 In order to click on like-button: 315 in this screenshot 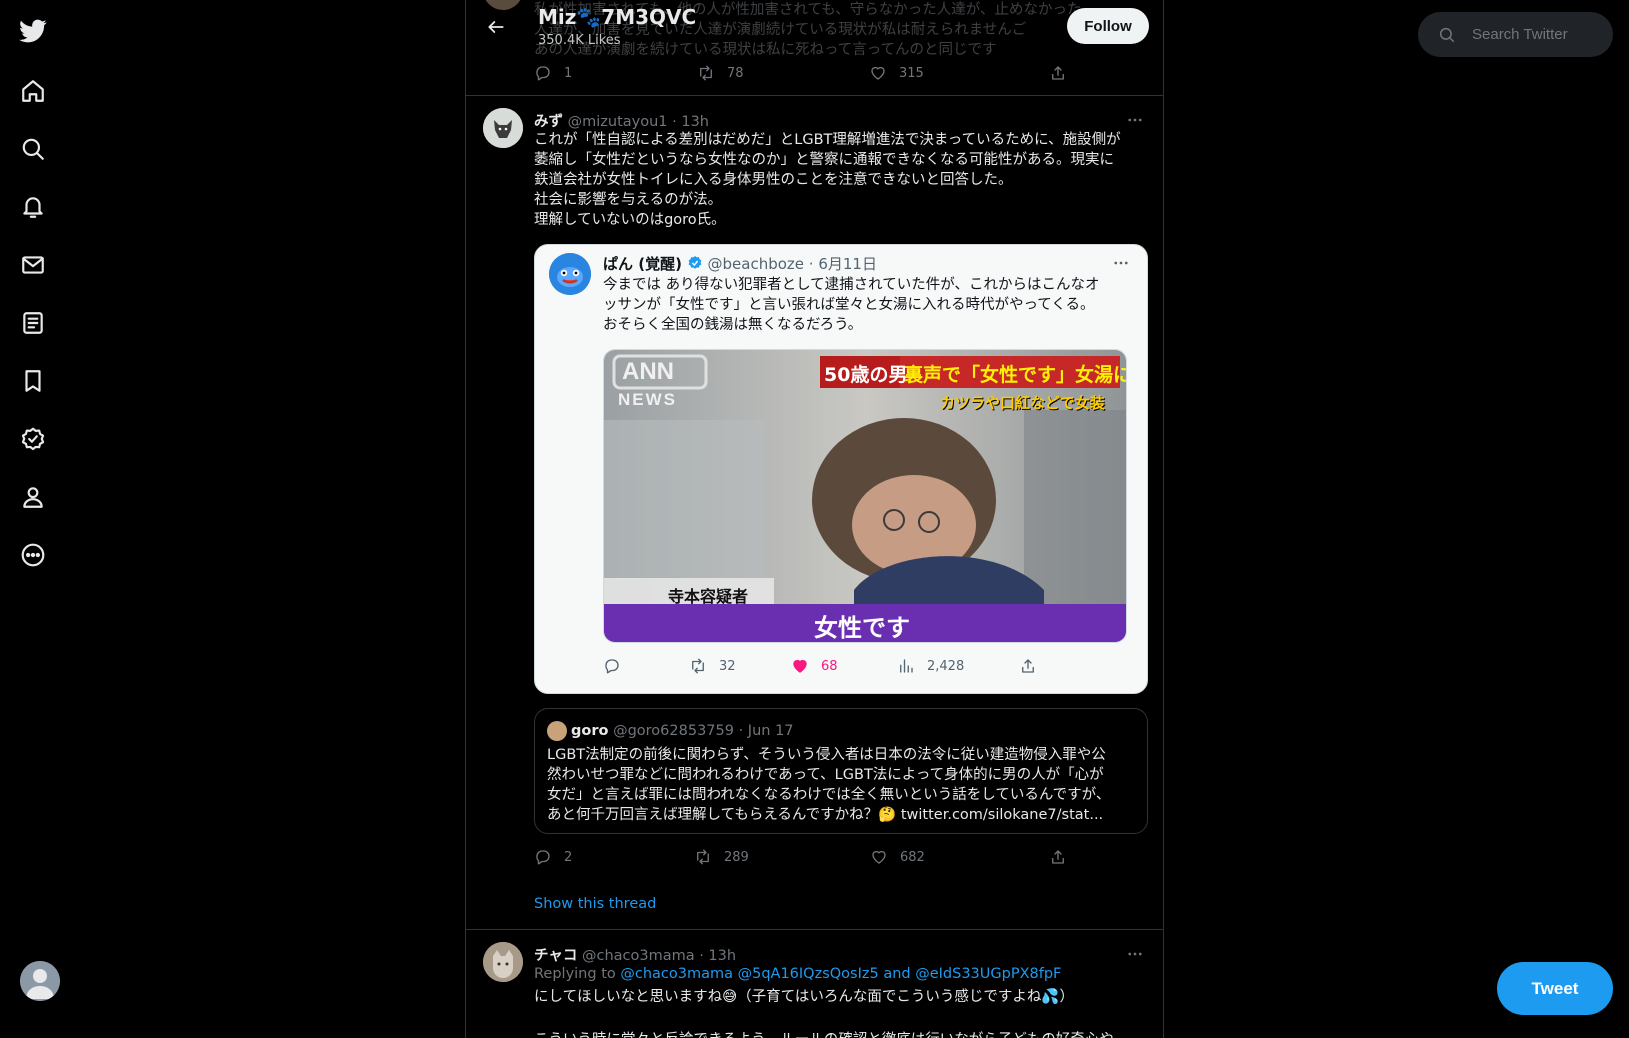, I will do `click(896, 73)`.